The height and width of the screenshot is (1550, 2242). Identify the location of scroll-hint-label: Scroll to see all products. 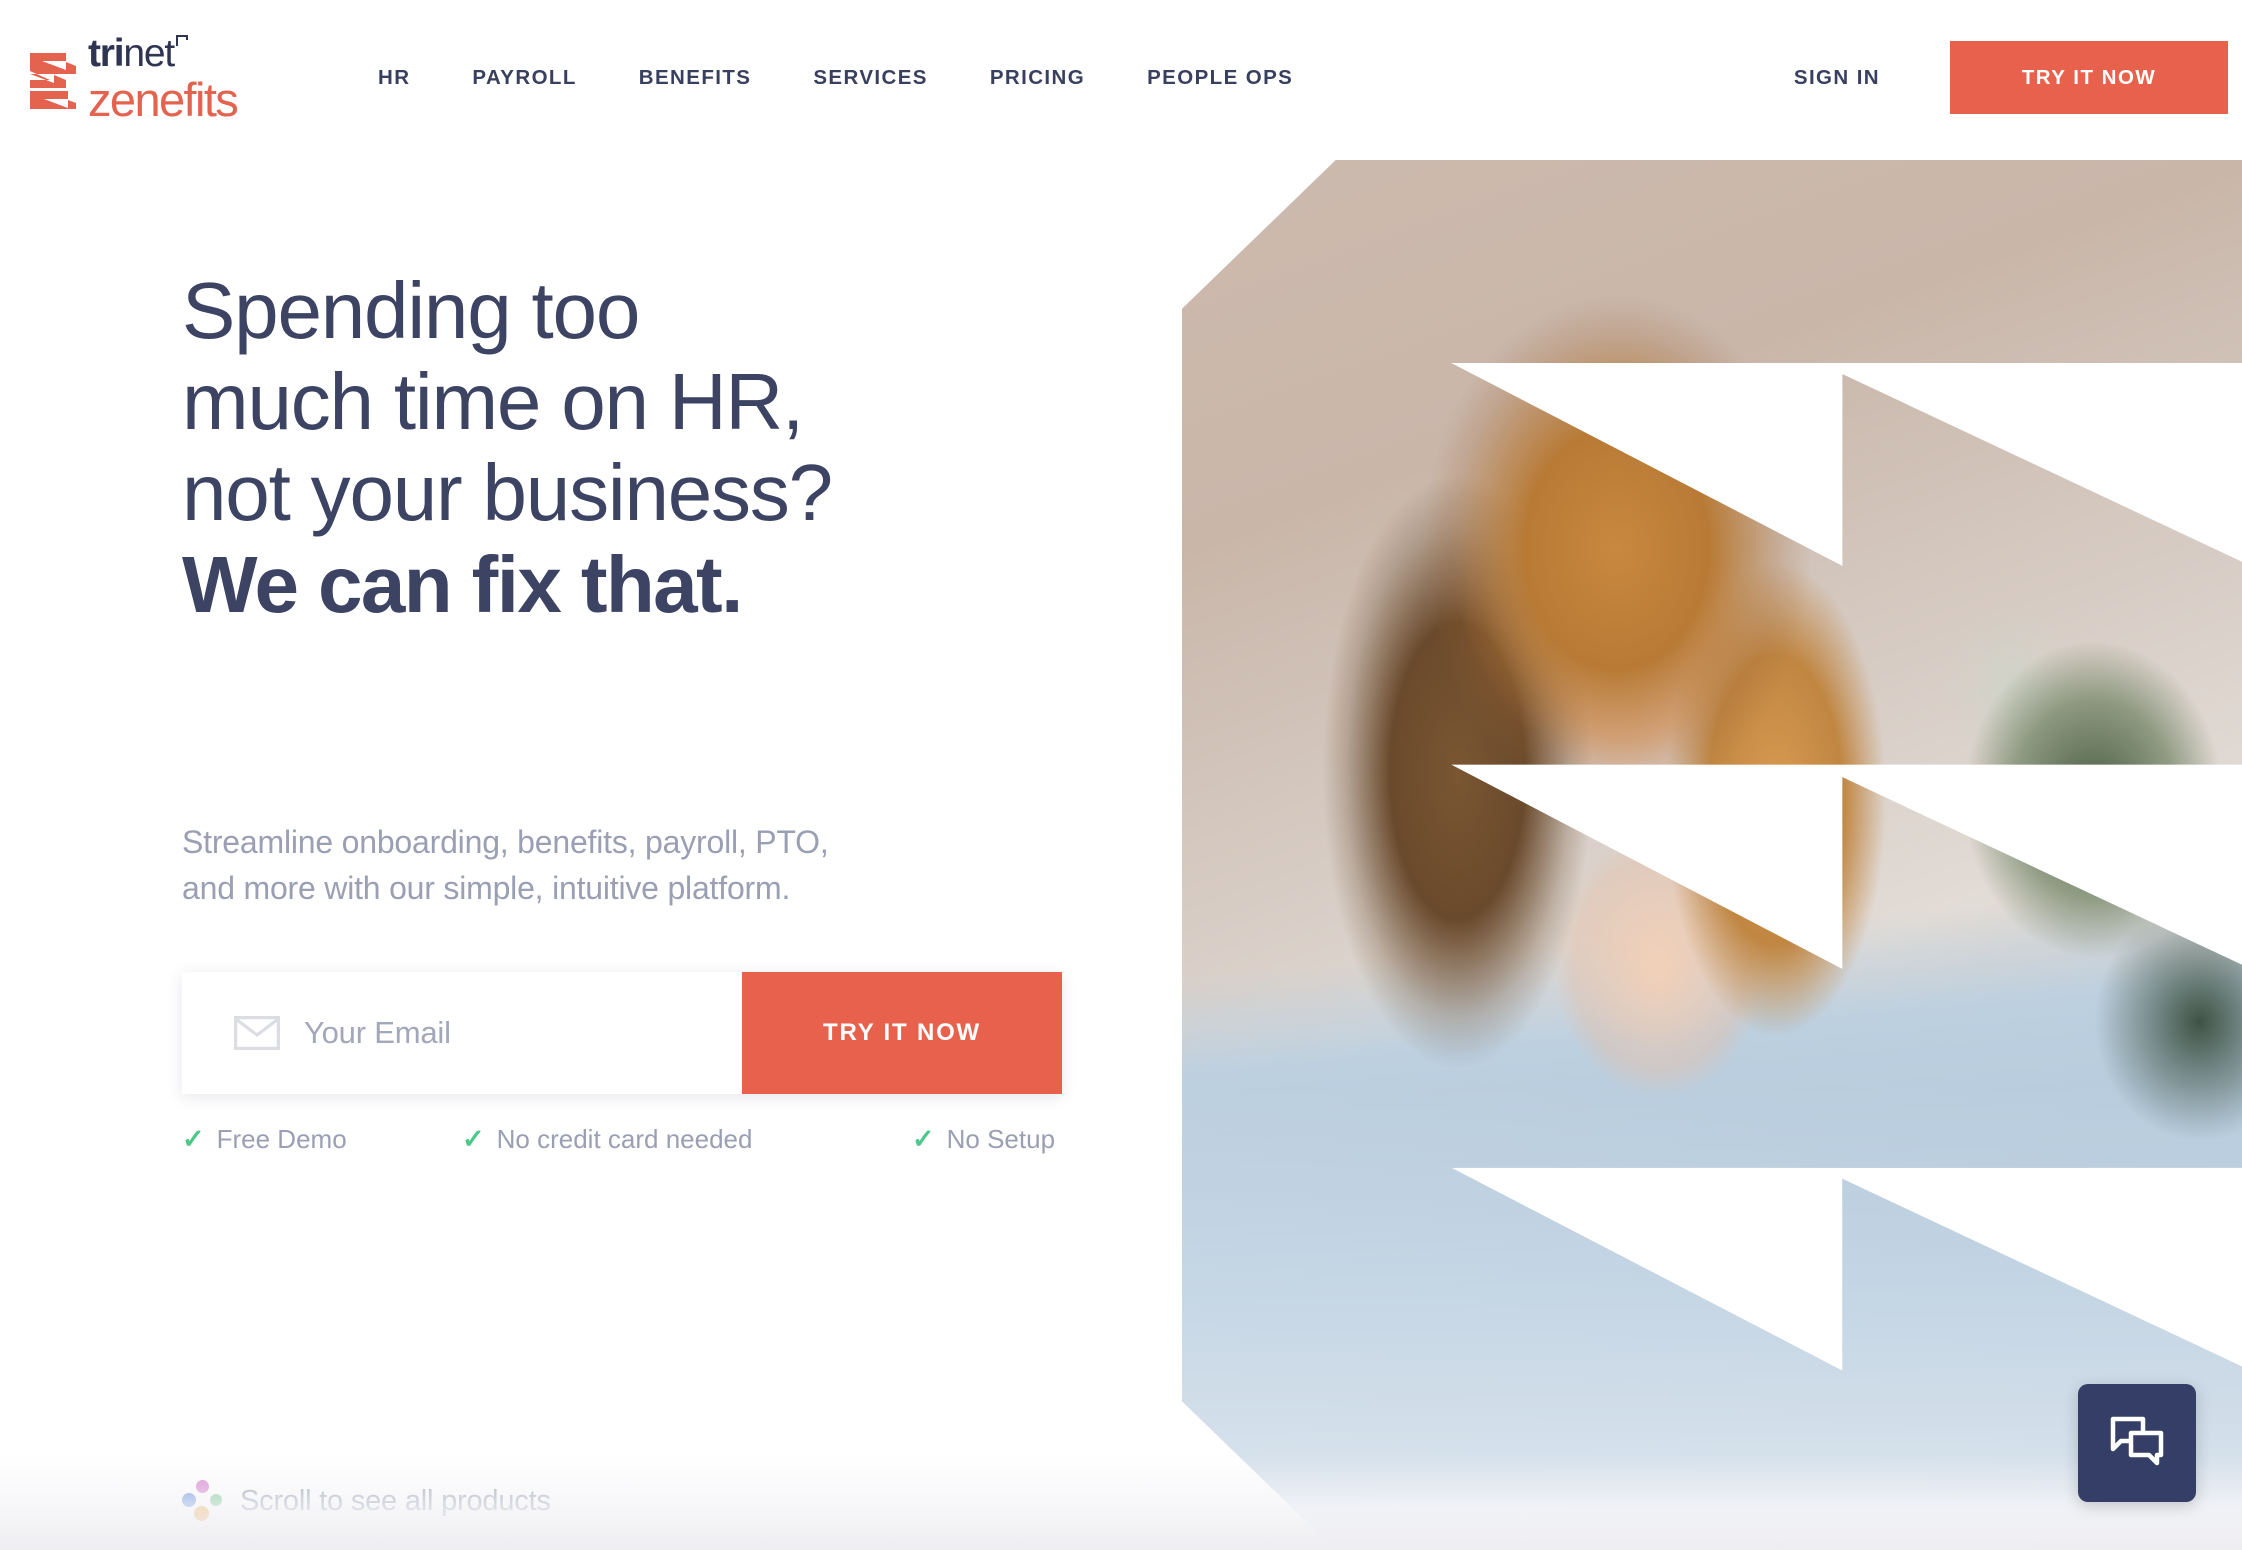
(395, 1500).